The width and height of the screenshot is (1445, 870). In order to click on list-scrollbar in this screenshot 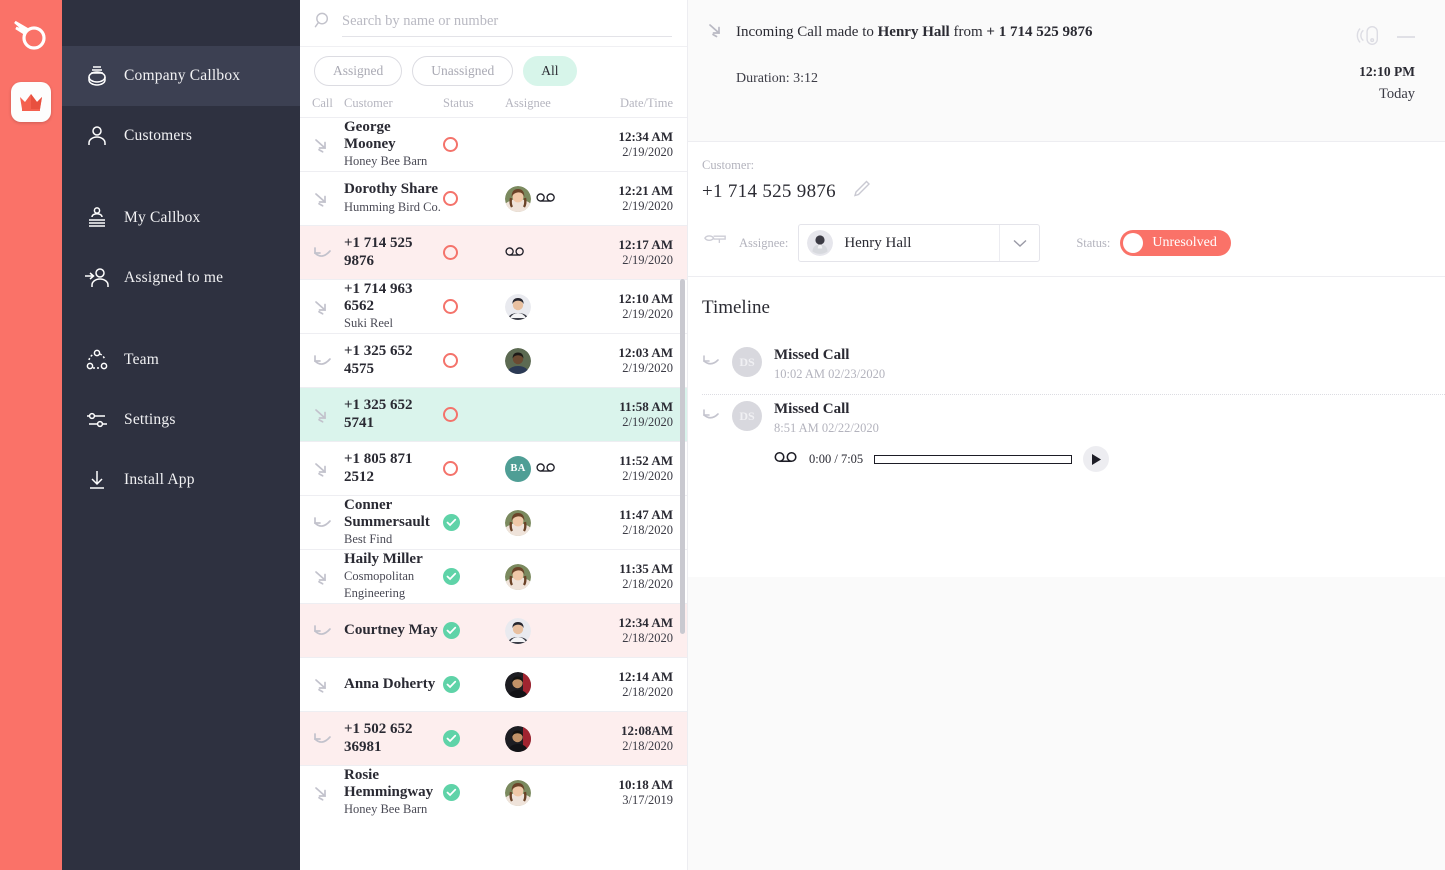, I will do `click(682, 456)`.